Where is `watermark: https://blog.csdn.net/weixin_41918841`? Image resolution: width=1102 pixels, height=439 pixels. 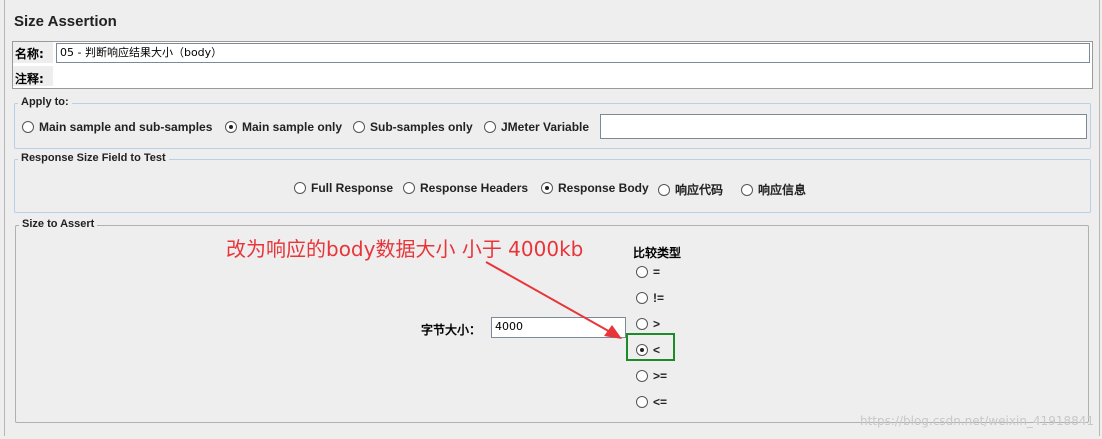 watermark: https://blog.csdn.net/weixin_41918841 is located at coordinates (976, 421).